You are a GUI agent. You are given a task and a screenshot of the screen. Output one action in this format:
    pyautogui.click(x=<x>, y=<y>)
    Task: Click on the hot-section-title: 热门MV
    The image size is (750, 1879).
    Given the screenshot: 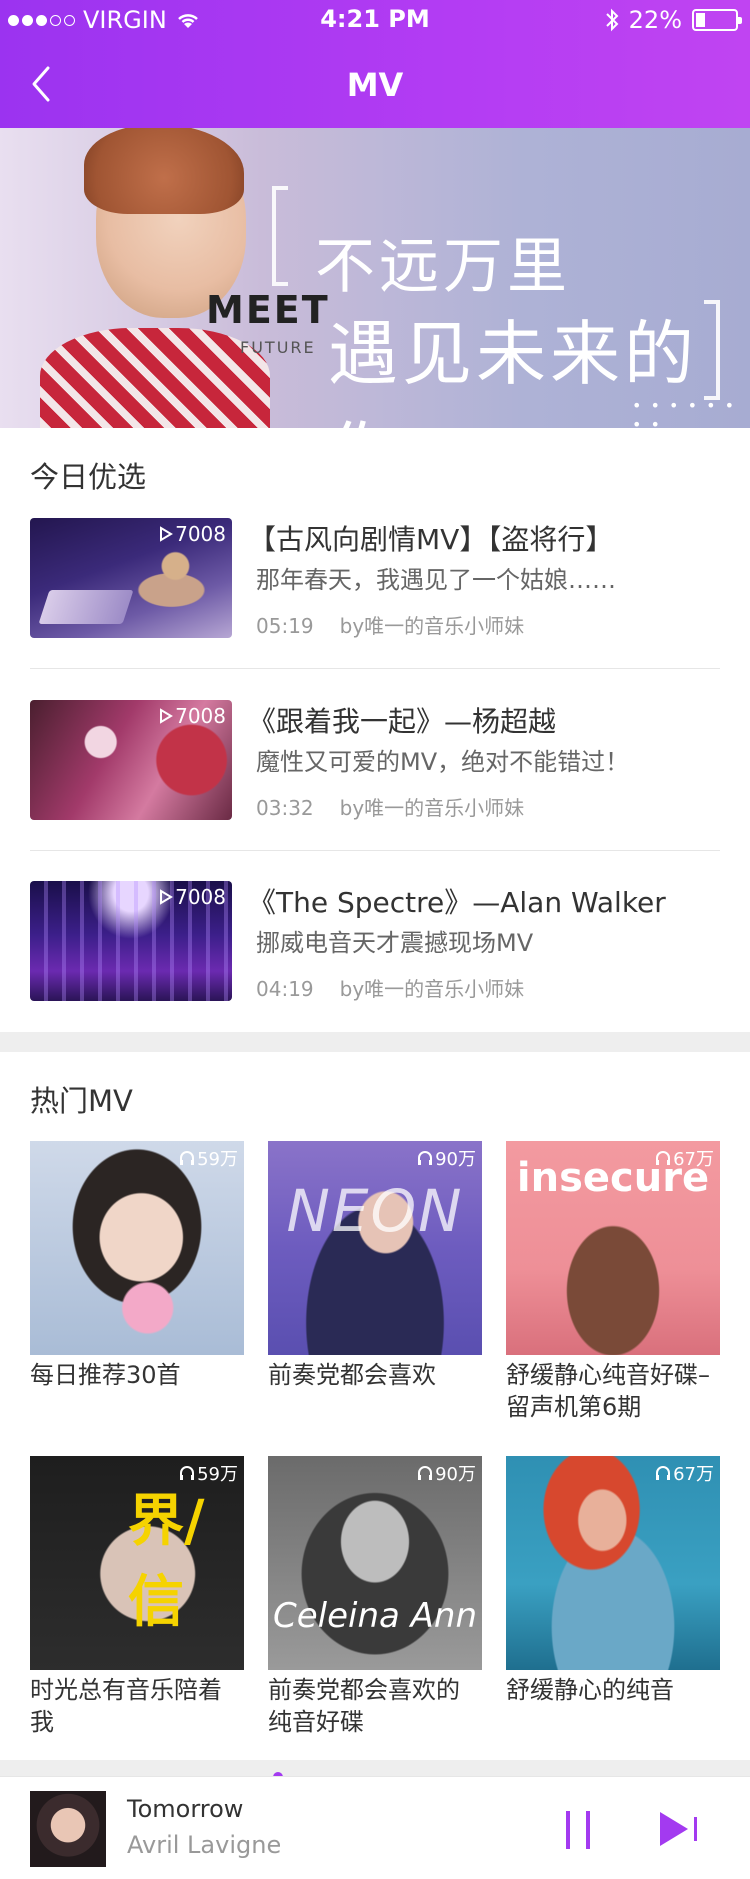 What is the action you would take?
    pyautogui.click(x=81, y=1101)
    